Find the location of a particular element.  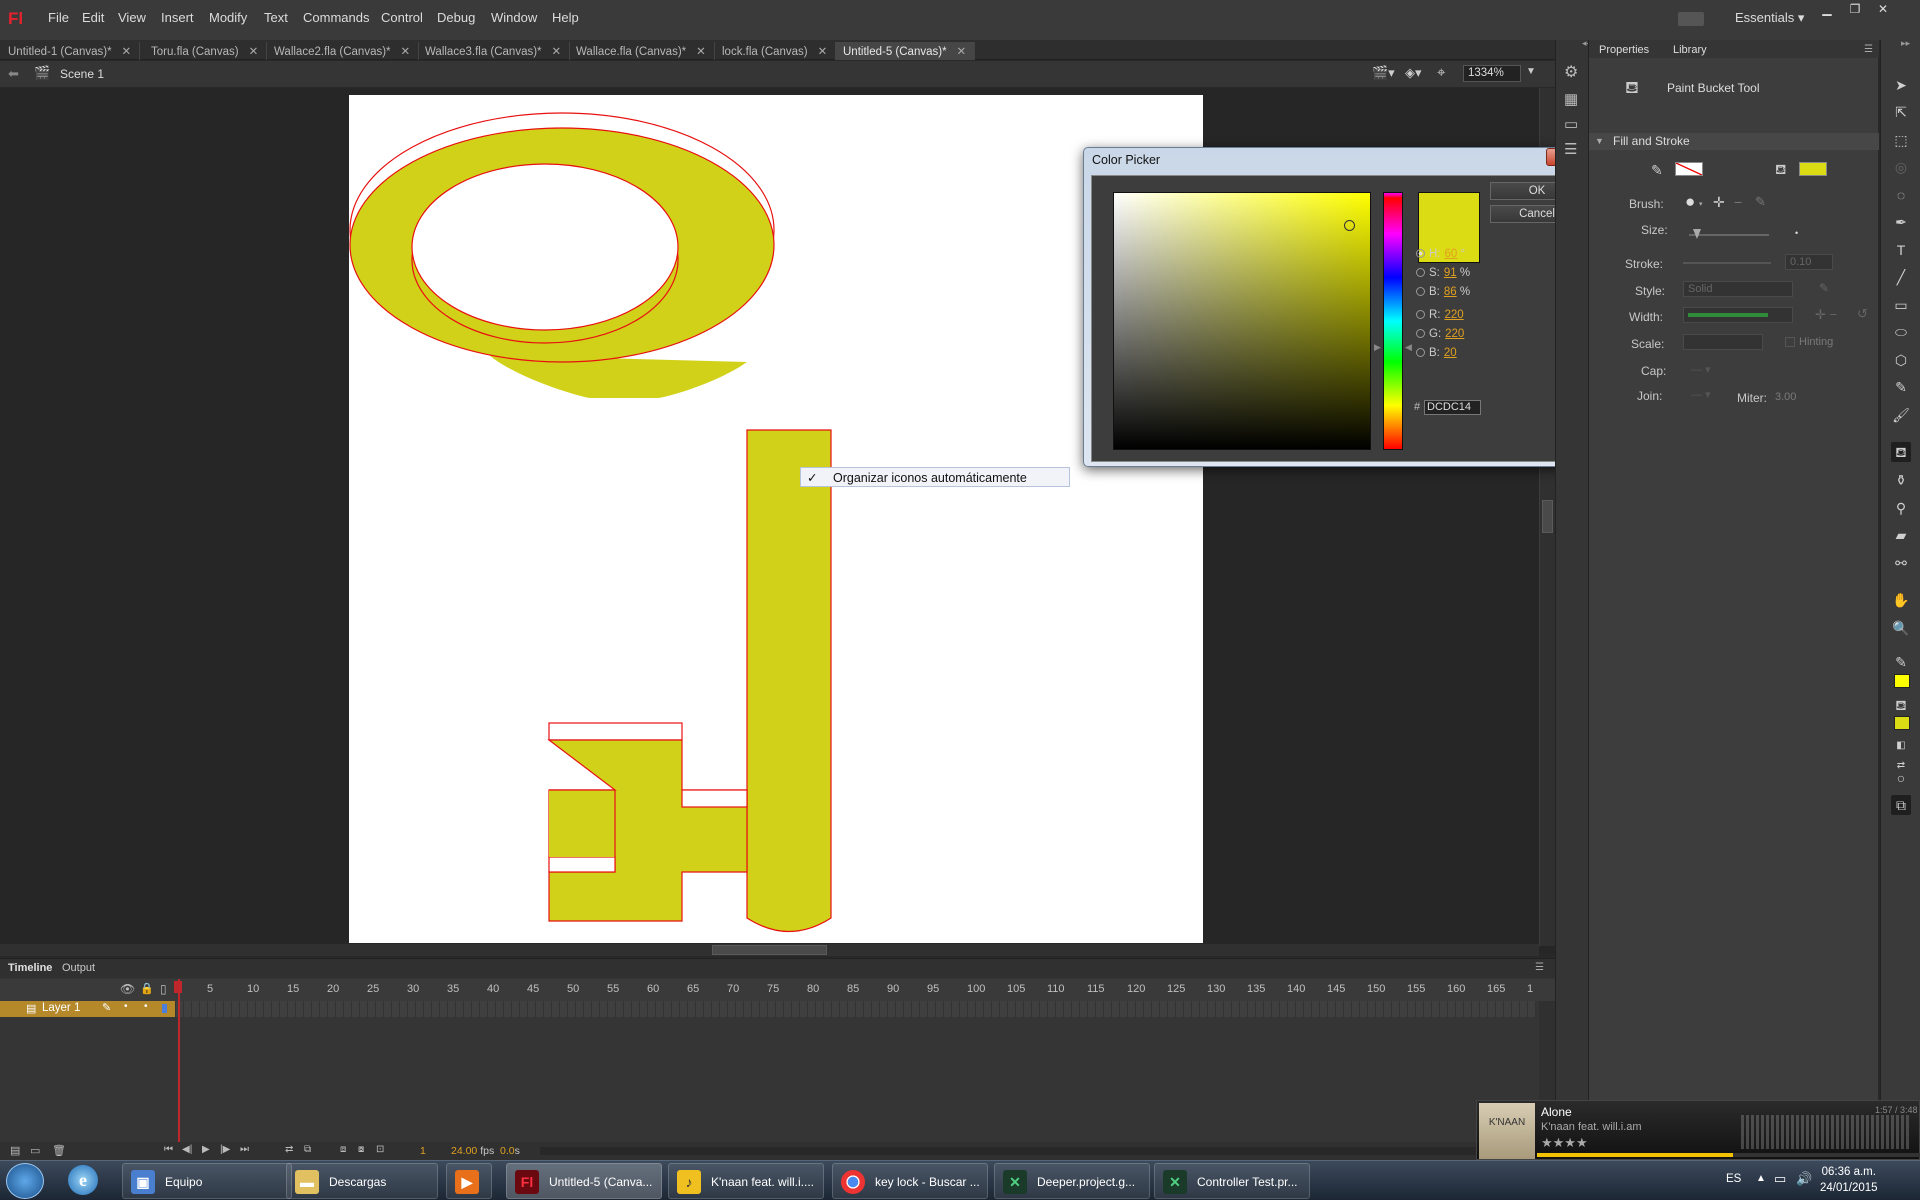

components-icon: ☰ is located at coordinates (1570, 149).